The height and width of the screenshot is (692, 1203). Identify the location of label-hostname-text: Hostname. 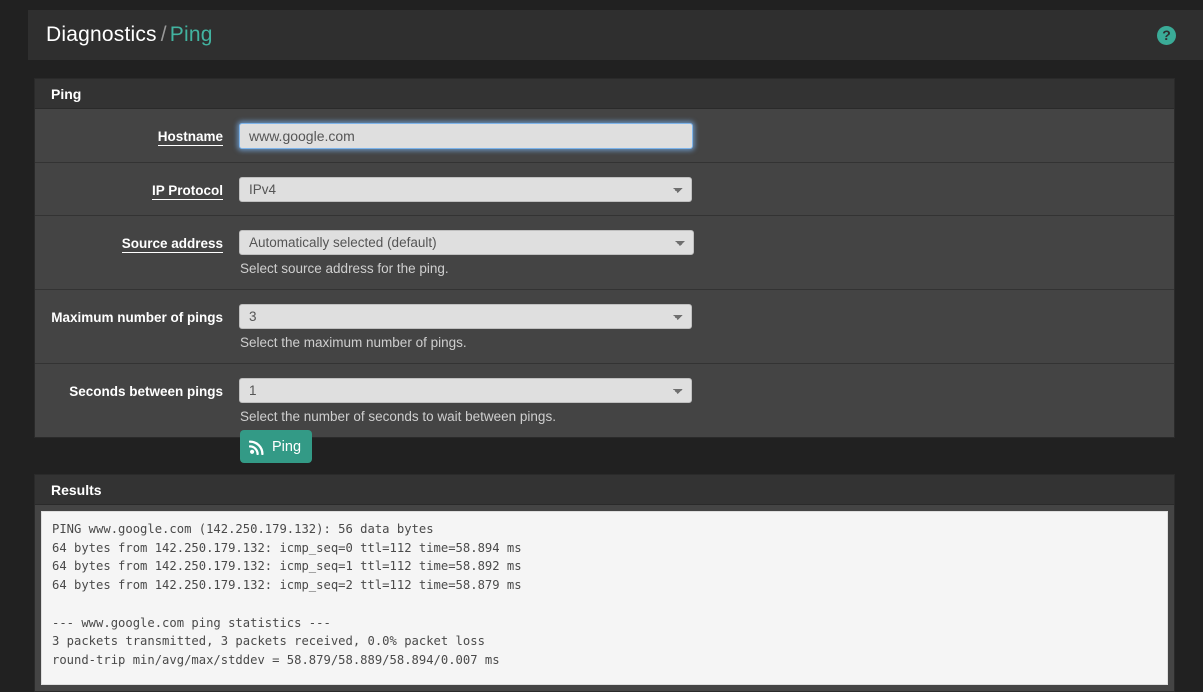
(190, 137).